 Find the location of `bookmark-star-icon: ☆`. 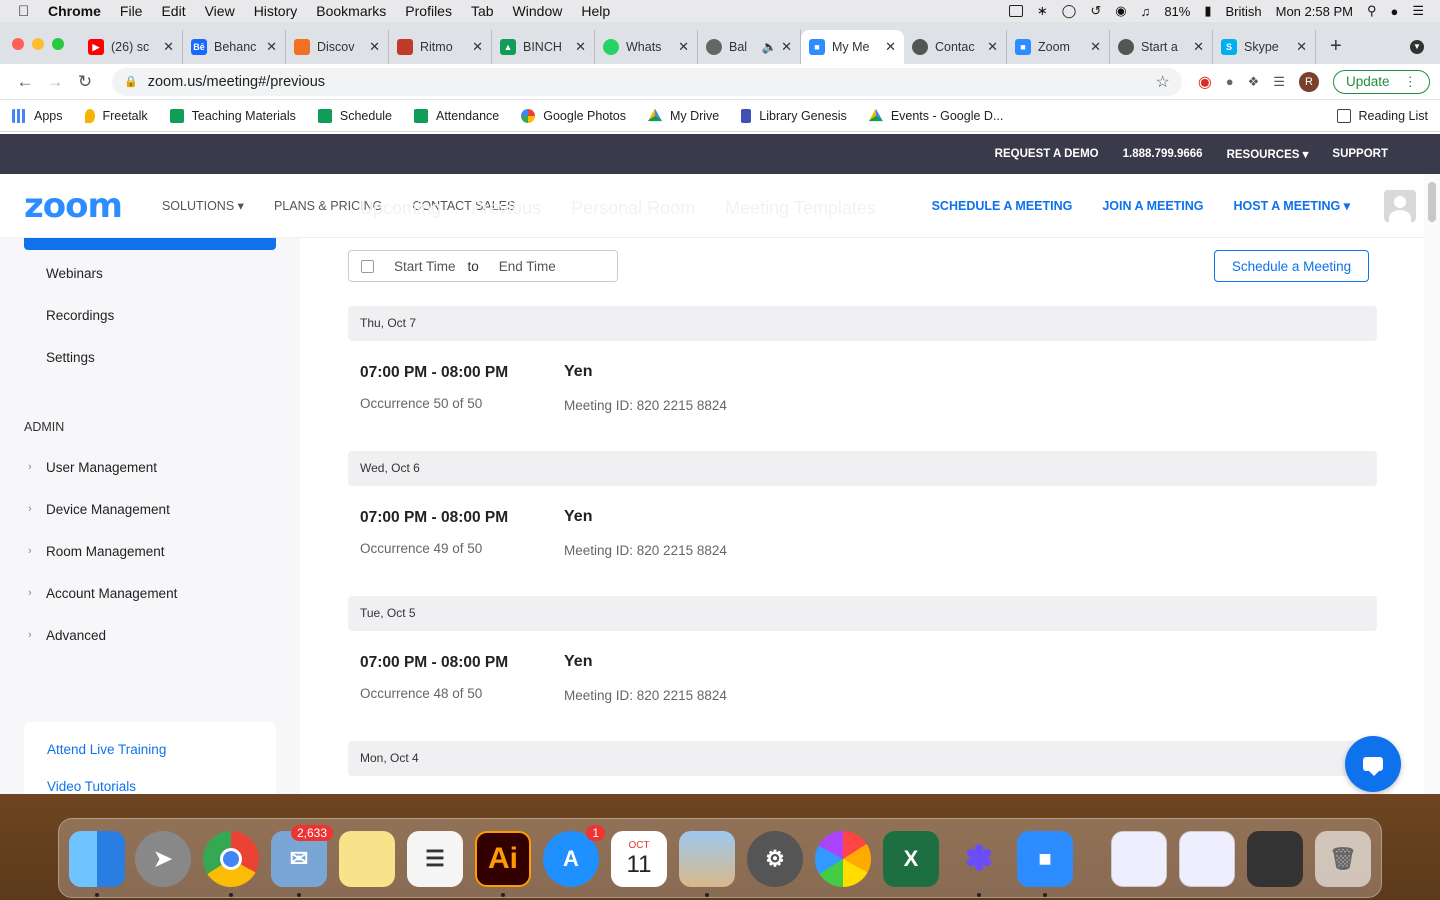

bookmark-star-icon: ☆ is located at coordinates (1162, 82).